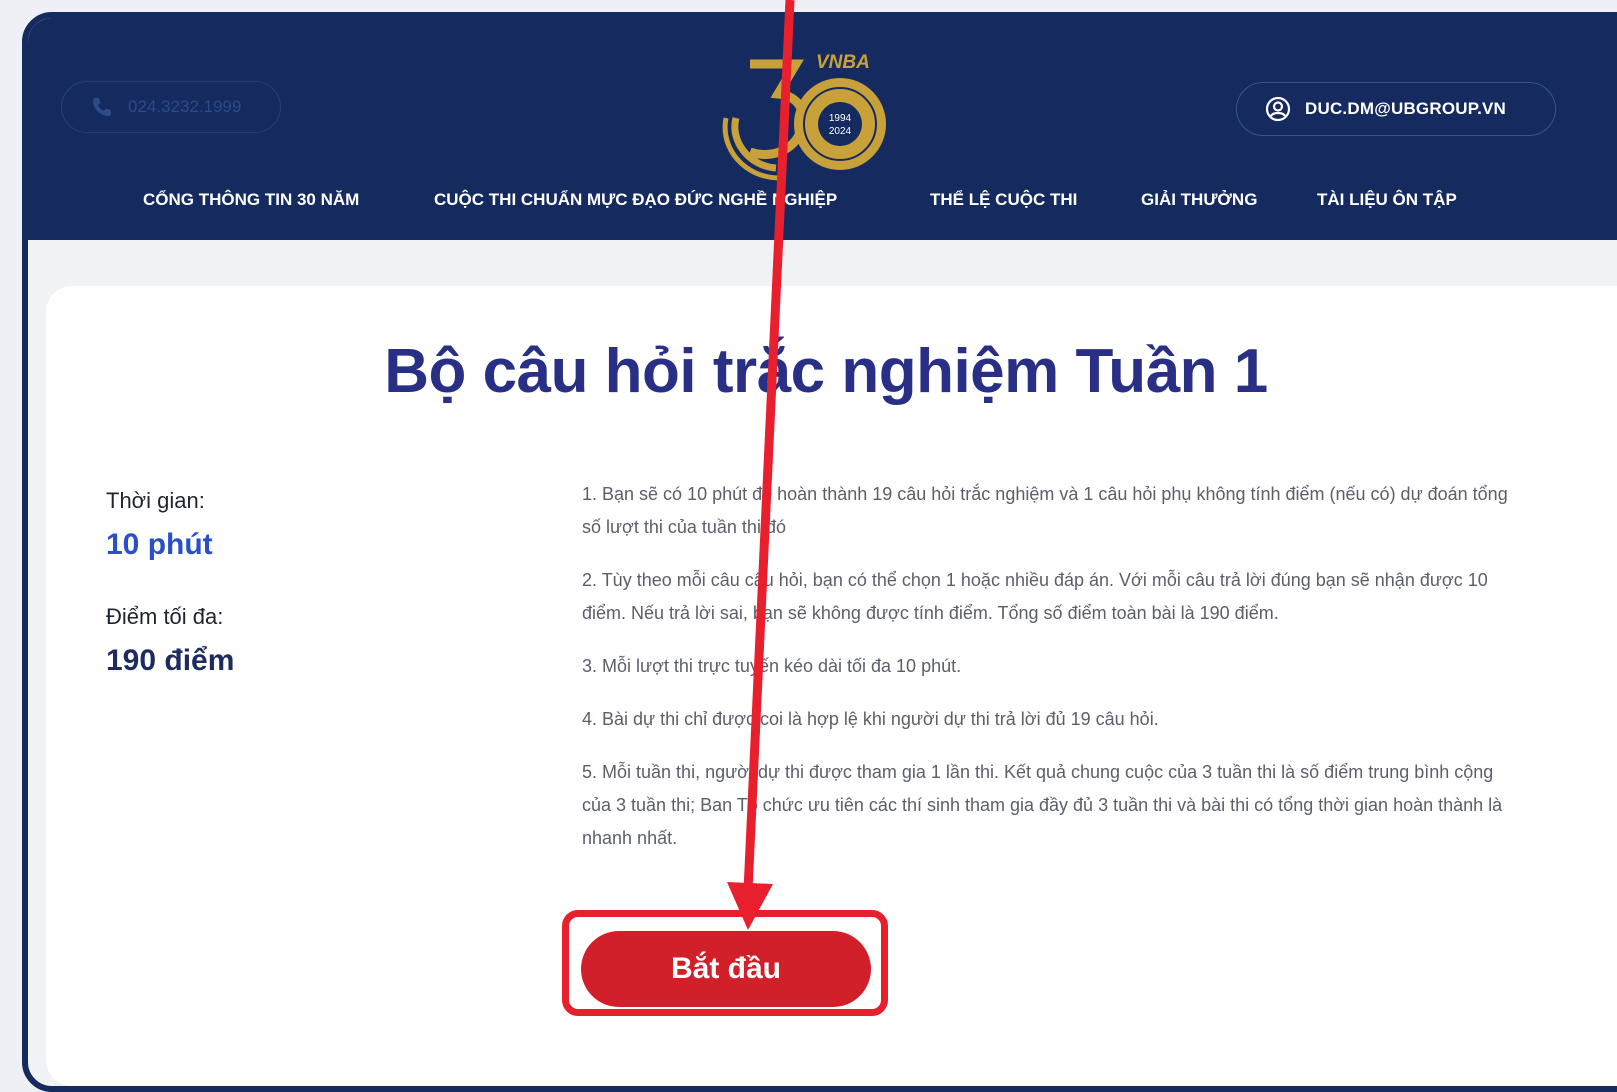 This screenshot has height=1092, width=1617. I want to click on nav-item-contest-rules: THỂ LỆ CUỘC THI, so click(1003, 200).